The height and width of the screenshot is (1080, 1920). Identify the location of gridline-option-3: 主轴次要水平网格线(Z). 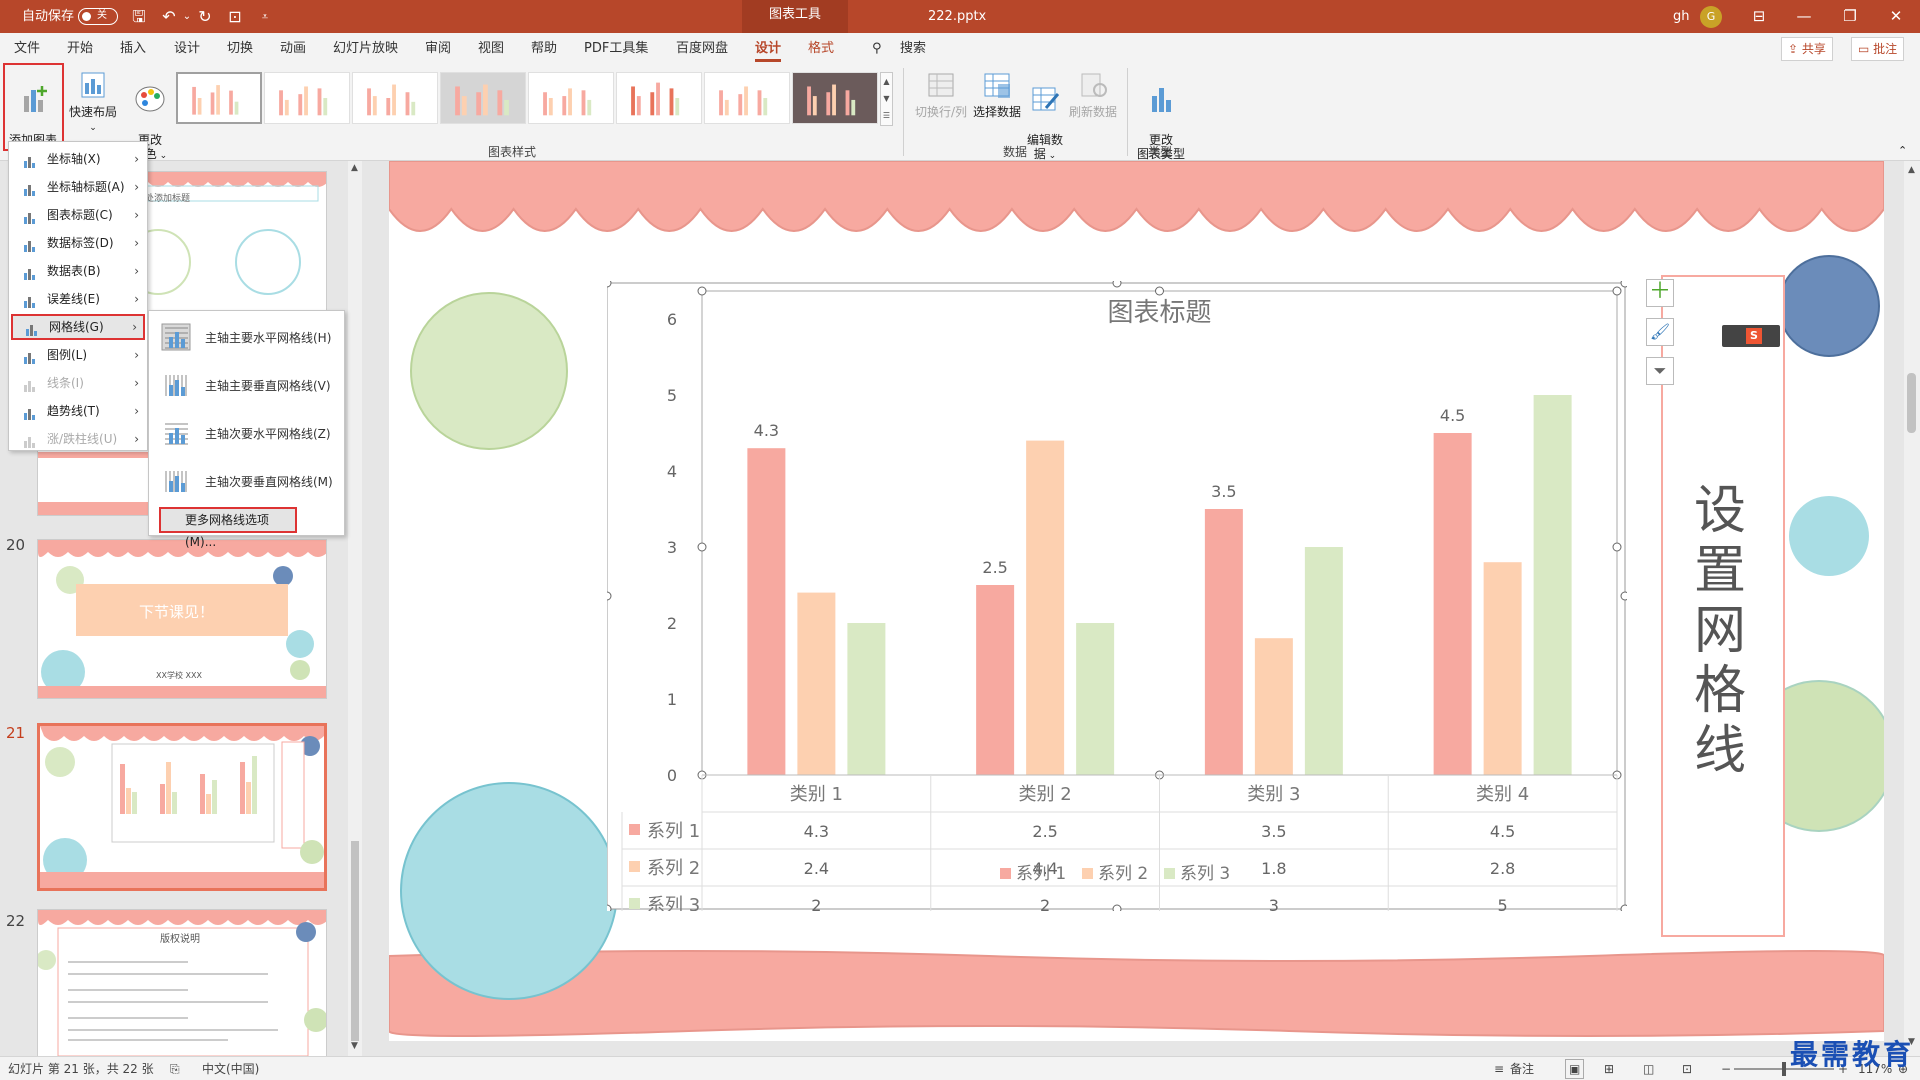
(249, 433).